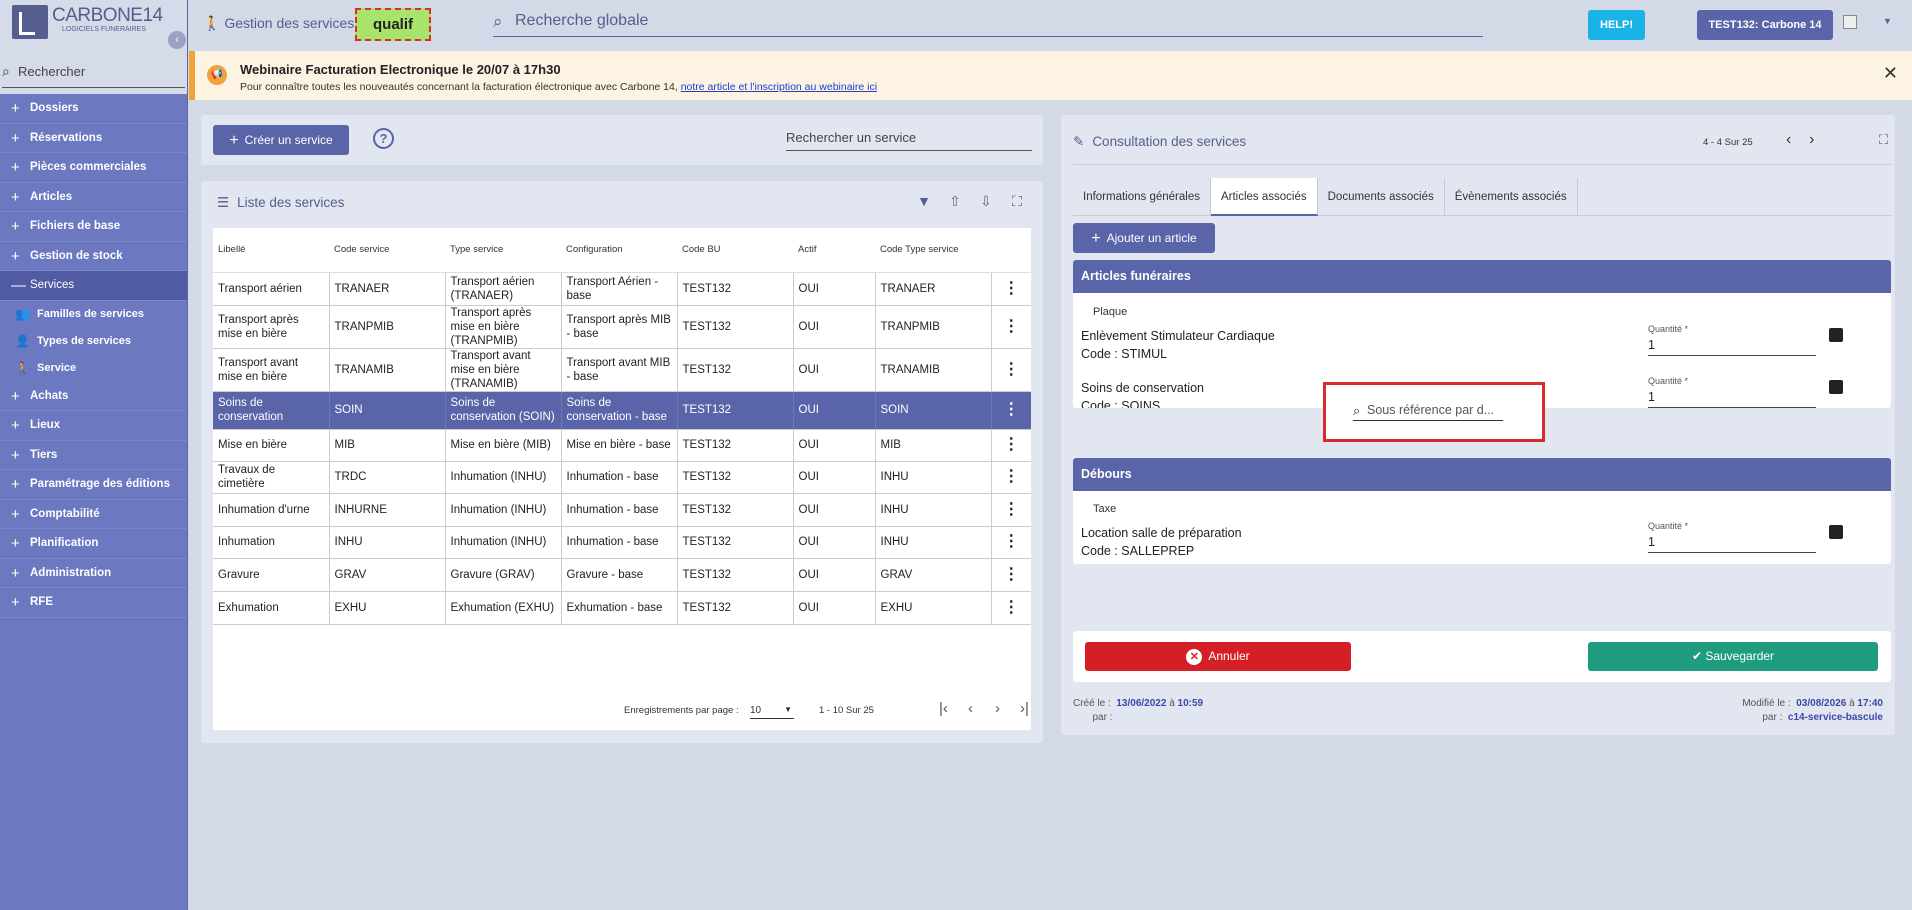 This screenshot has width=1912, height=910. I want to click on column-header: Code BU, so click(735, 250).